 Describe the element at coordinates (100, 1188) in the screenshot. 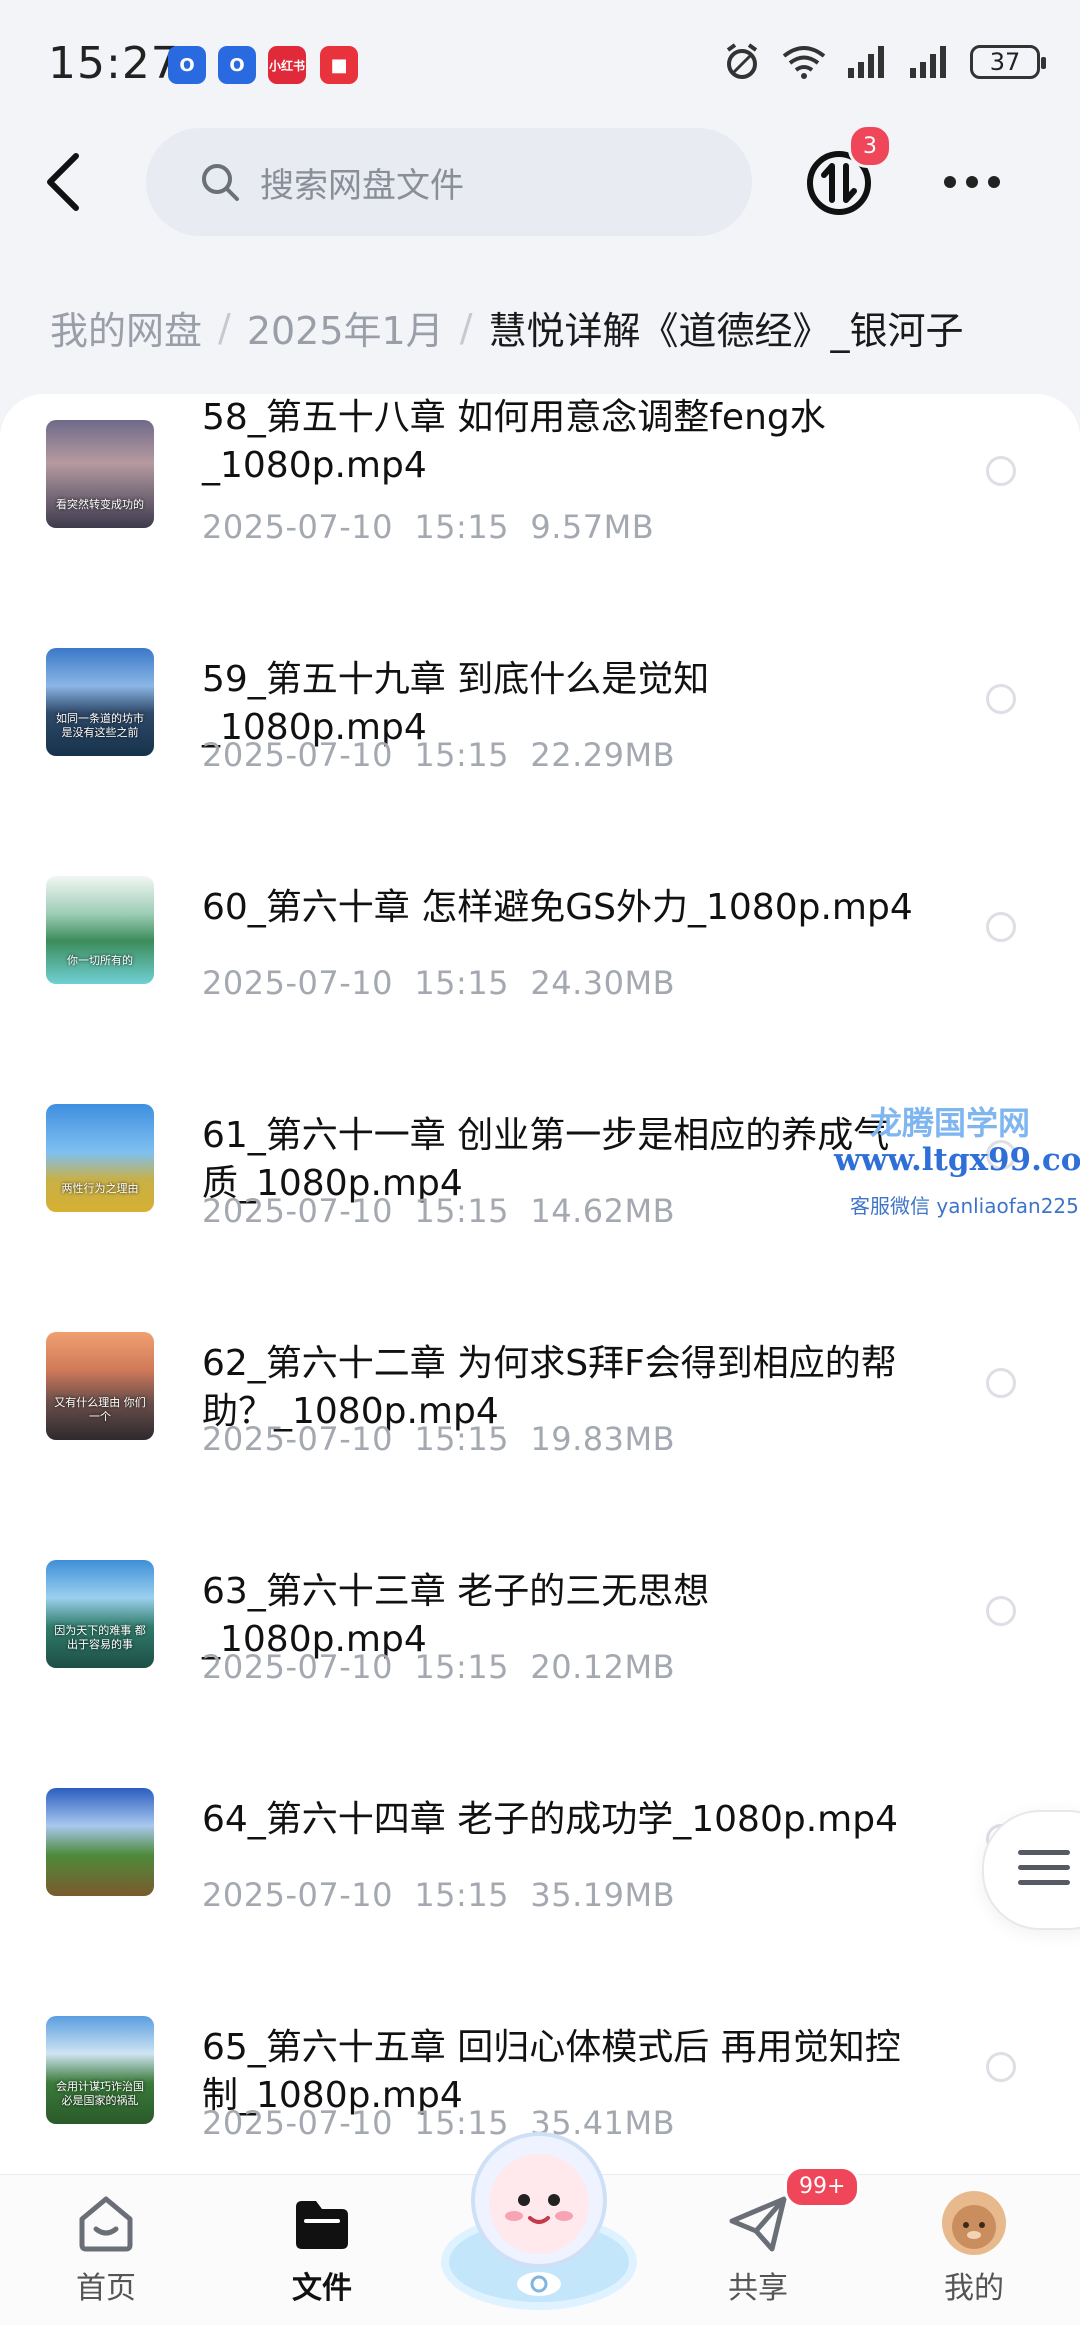

I see `thumbnail-caption: 两性行为之理由` at that location.